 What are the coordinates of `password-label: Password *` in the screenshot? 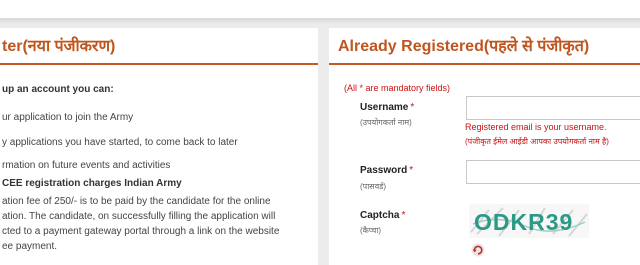 It's located at (386, 170).